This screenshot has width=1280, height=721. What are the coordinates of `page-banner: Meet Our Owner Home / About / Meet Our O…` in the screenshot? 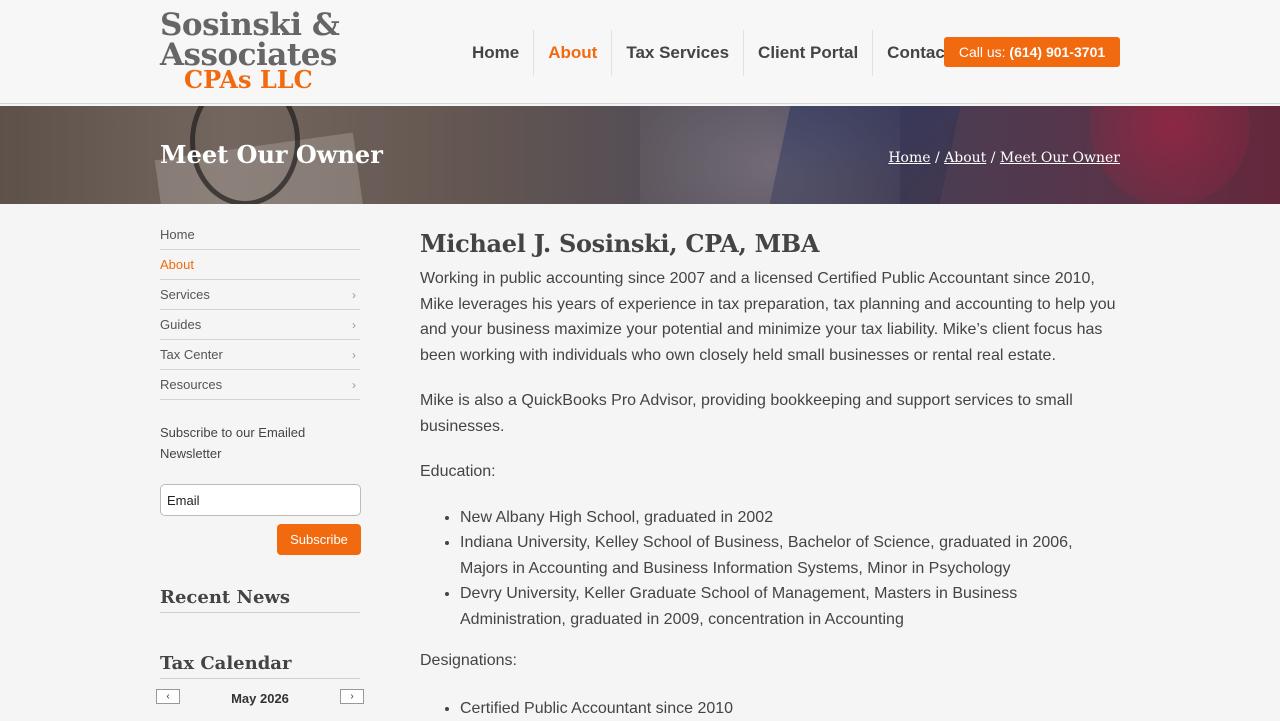 It's located at (640, 155).